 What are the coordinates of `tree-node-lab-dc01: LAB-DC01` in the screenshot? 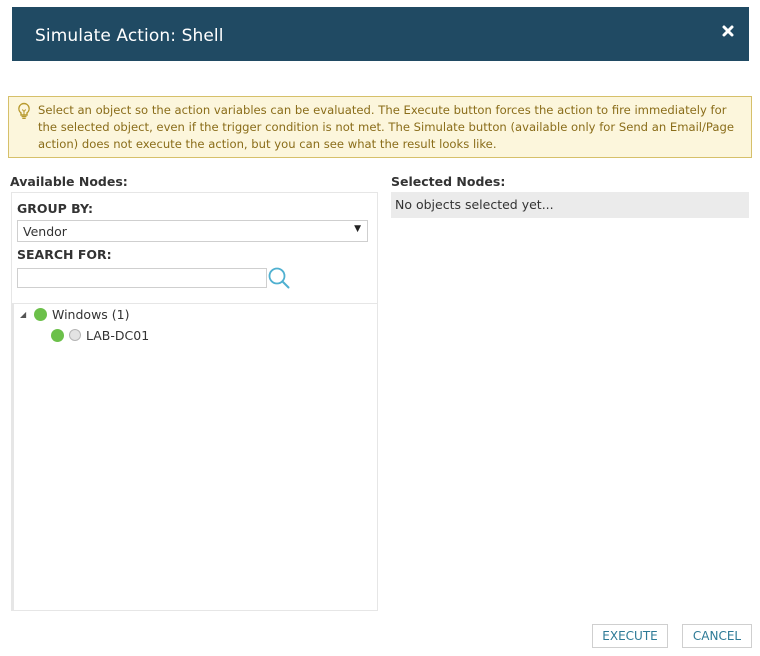 It's located at (100, 335).